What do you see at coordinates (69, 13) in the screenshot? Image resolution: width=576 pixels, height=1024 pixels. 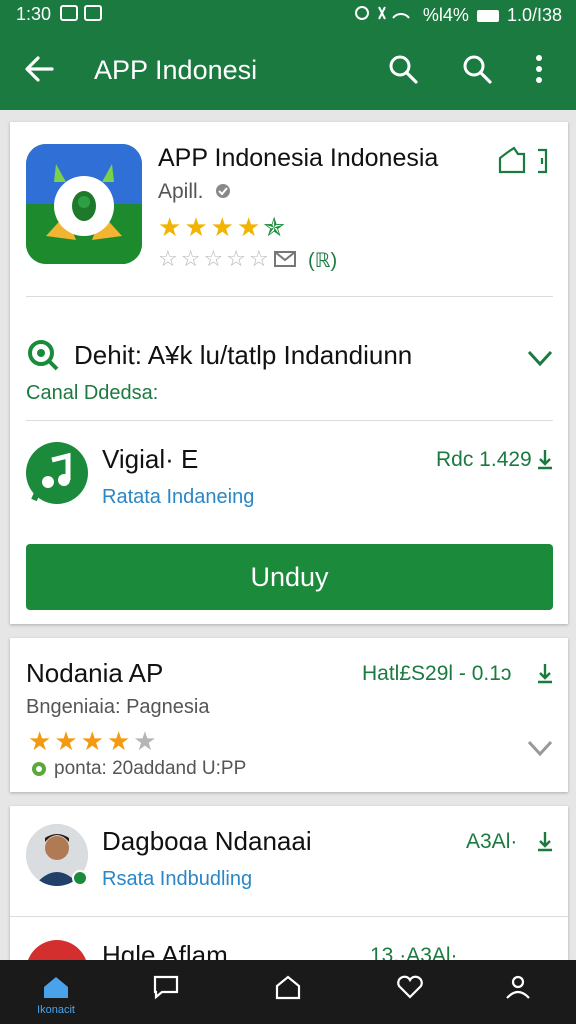 I see `notification-icon` at bounding box center [69, 13].